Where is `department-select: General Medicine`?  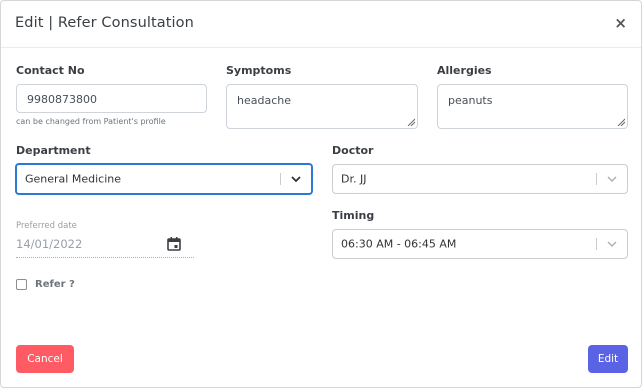 department-select: General Medicine is located at coordinates (164, 179).